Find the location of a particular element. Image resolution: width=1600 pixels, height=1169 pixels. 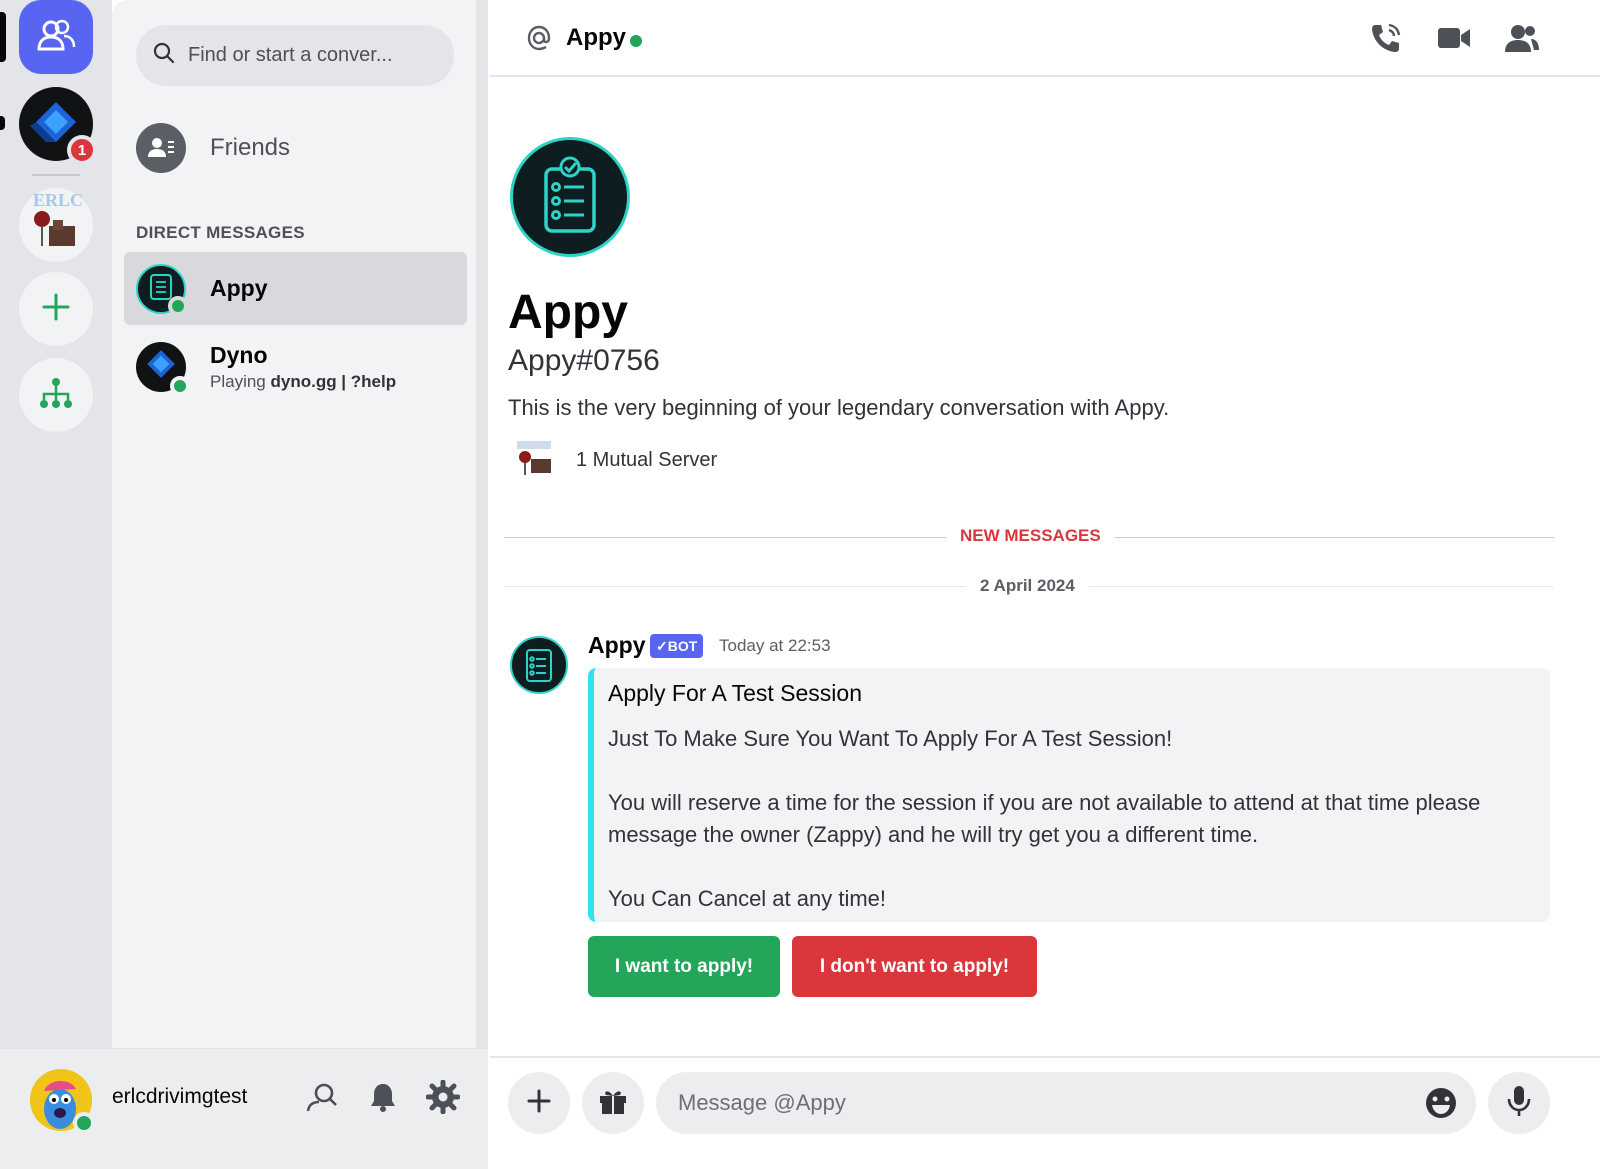

clipboard-checklist-icon is located at coordinates (570, 197).